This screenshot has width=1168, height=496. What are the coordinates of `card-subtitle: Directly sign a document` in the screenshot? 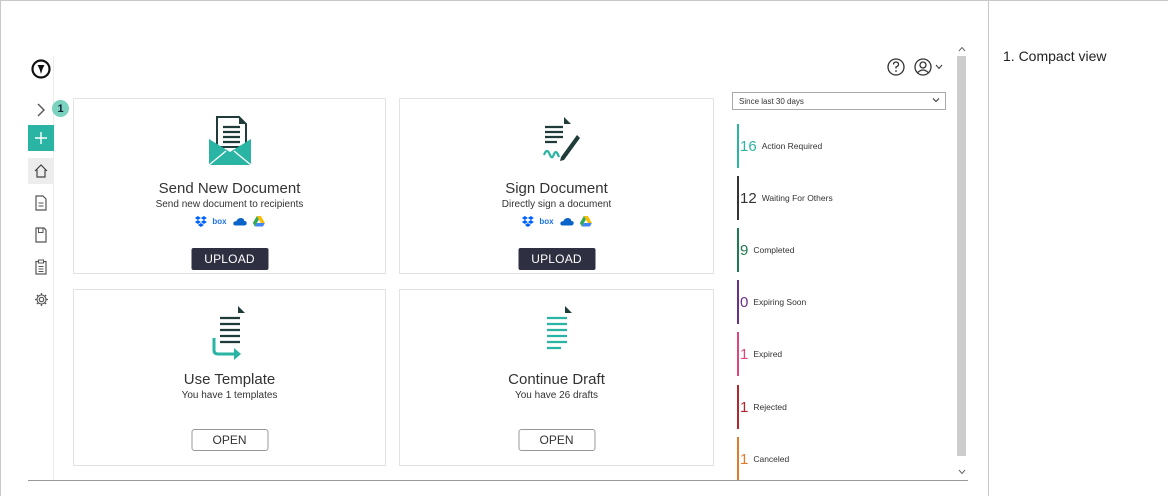 It's located at (556, 204).